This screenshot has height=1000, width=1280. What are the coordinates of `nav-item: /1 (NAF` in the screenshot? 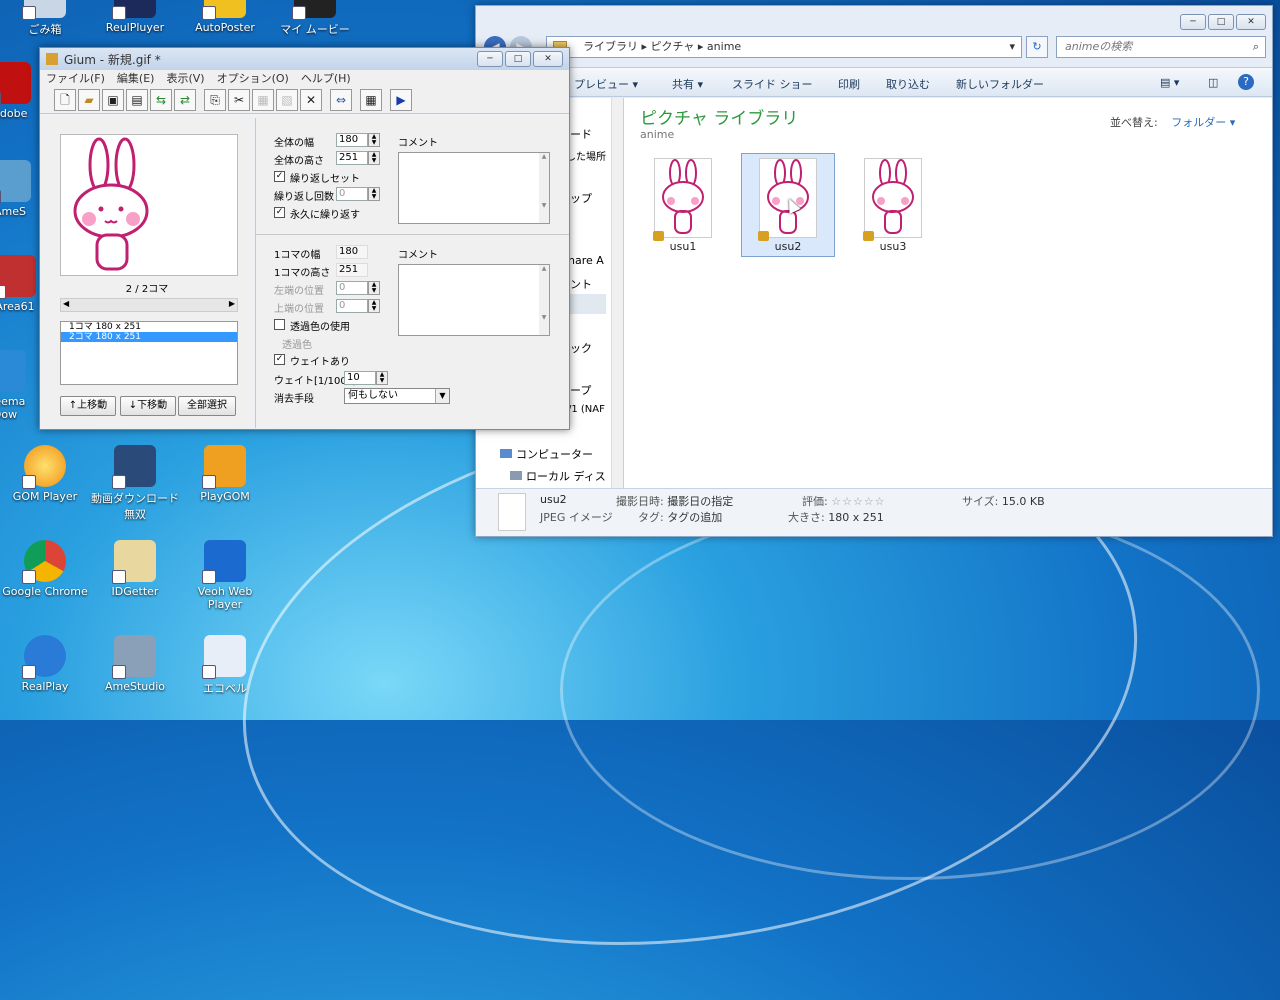 It's located at (586, 409).